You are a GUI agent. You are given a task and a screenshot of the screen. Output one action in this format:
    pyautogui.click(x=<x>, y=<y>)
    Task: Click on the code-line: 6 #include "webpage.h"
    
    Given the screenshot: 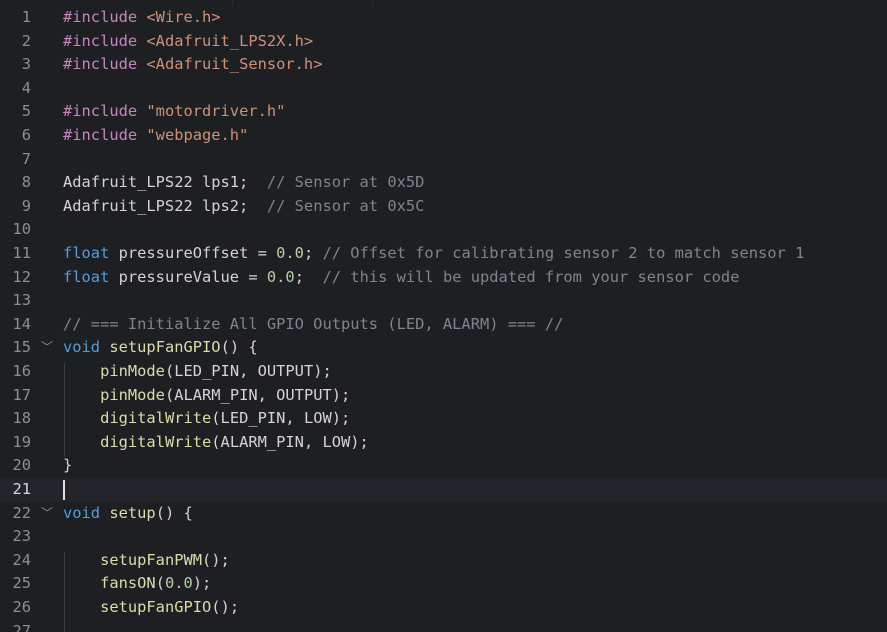 What is the action you would take?
    pyautogui.click(x=443, y=136)
    